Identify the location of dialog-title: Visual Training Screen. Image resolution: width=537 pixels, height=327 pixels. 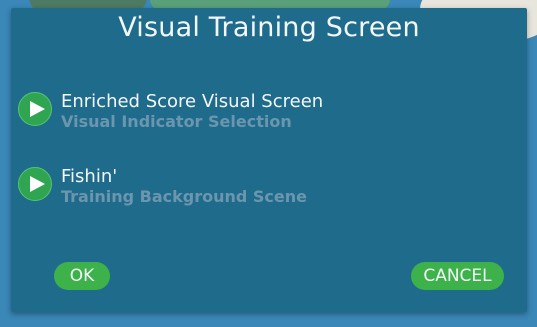
(269, 27).